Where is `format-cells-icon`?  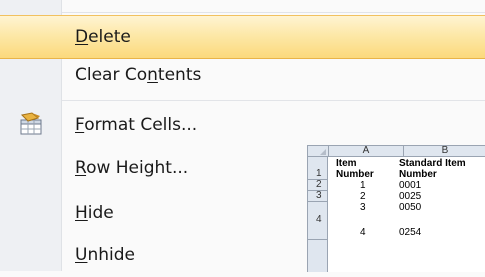
format-cells-icon is located at coordinates (31, 123).